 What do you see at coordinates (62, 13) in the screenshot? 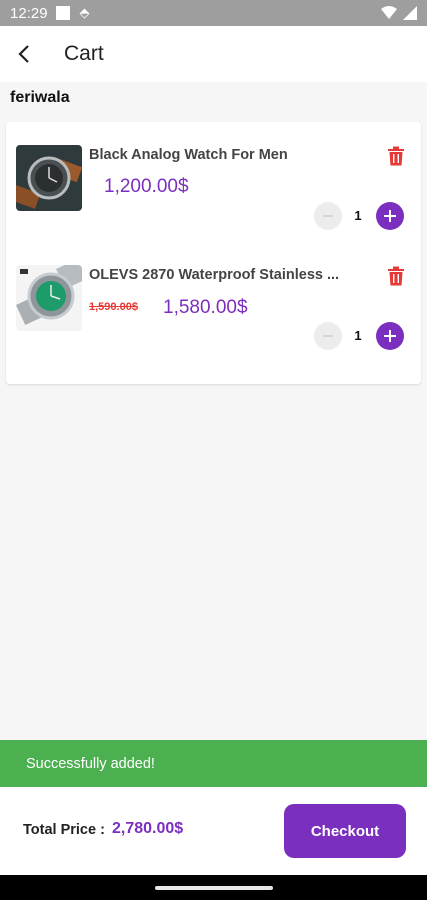
I see `notification-icon` at bounding box center [62, 13].